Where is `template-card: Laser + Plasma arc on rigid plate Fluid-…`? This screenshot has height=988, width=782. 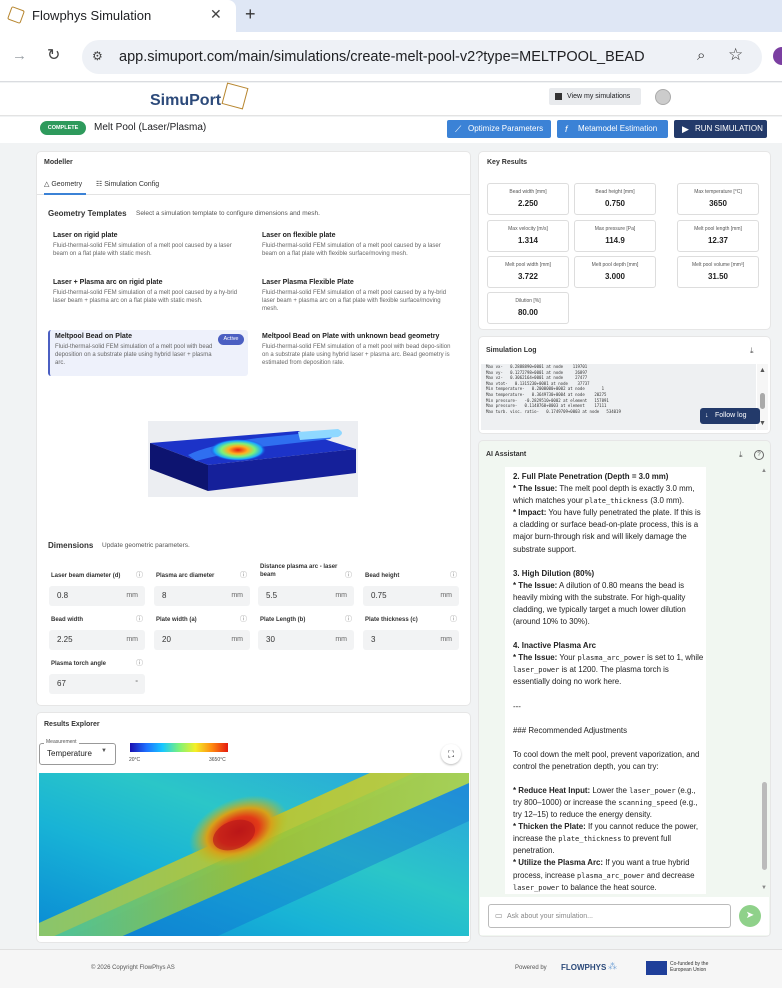 template-card: Laser + Plasma arc on rigid plate Fluid-… is located at coordinates (148, 297).